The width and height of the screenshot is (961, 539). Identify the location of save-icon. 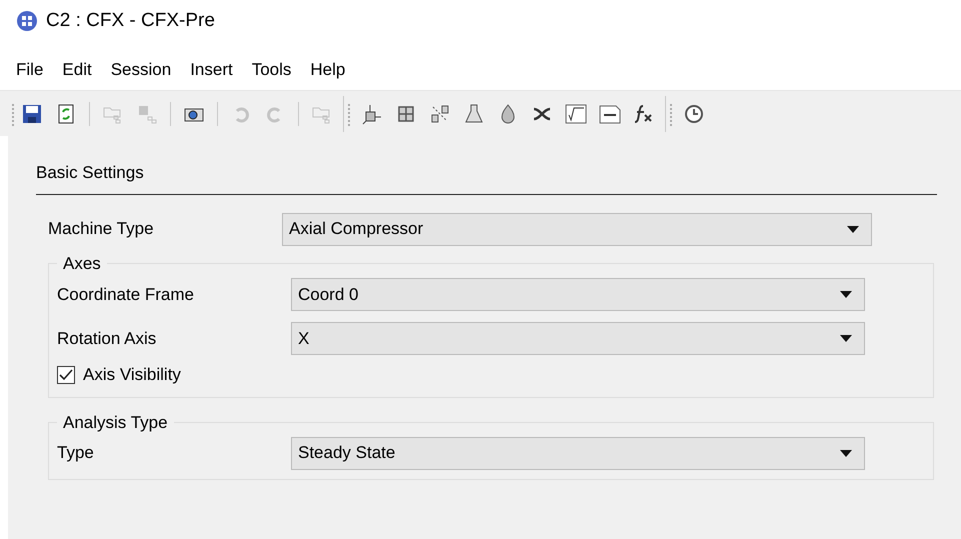
(32, 113).